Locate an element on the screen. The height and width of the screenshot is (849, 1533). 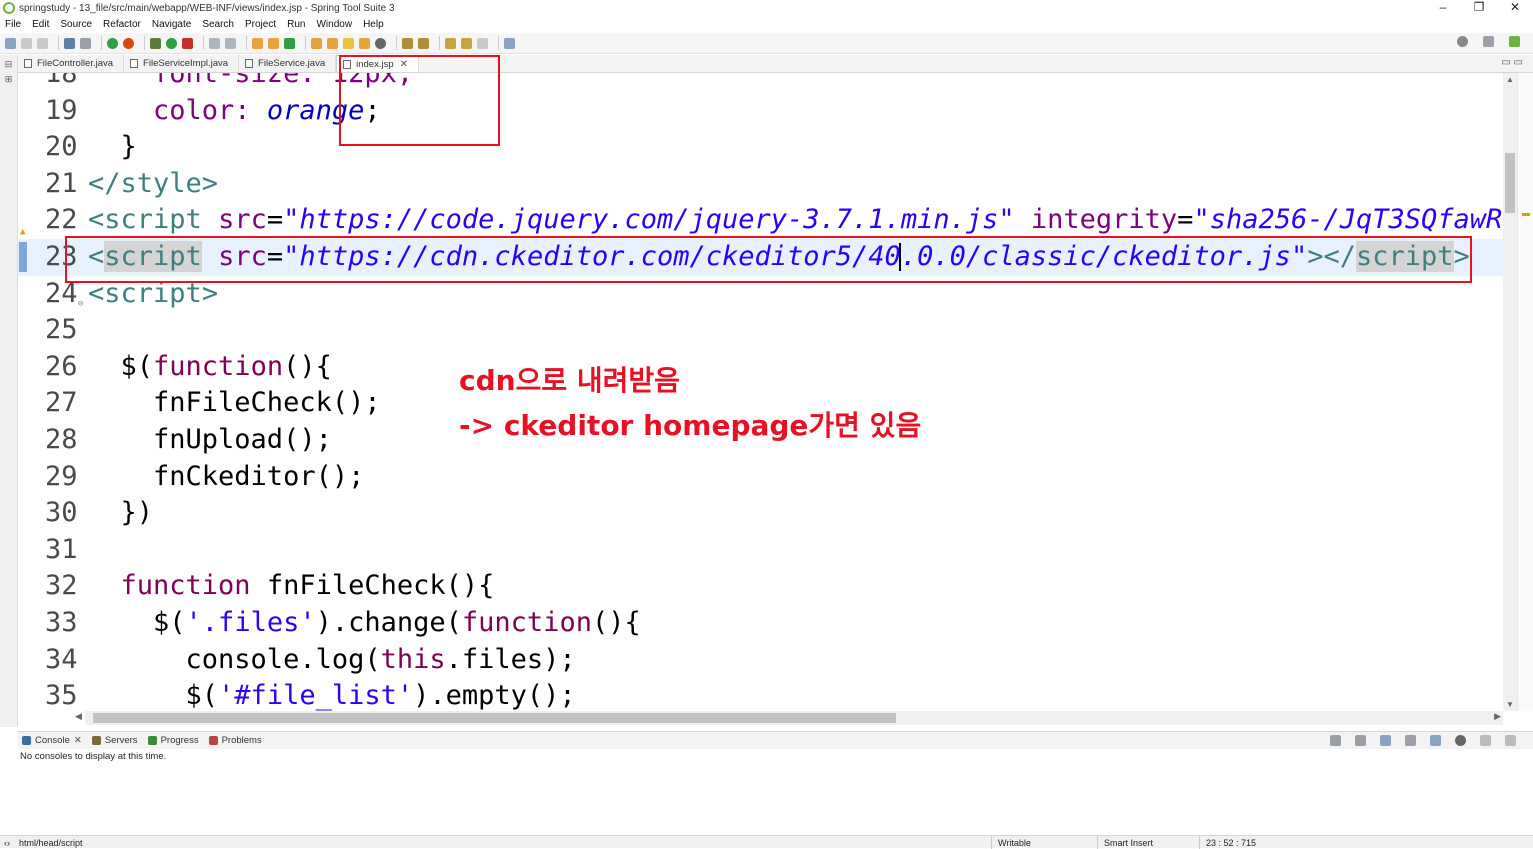
tab-progress: Progress is located at coordinates (174, 740).